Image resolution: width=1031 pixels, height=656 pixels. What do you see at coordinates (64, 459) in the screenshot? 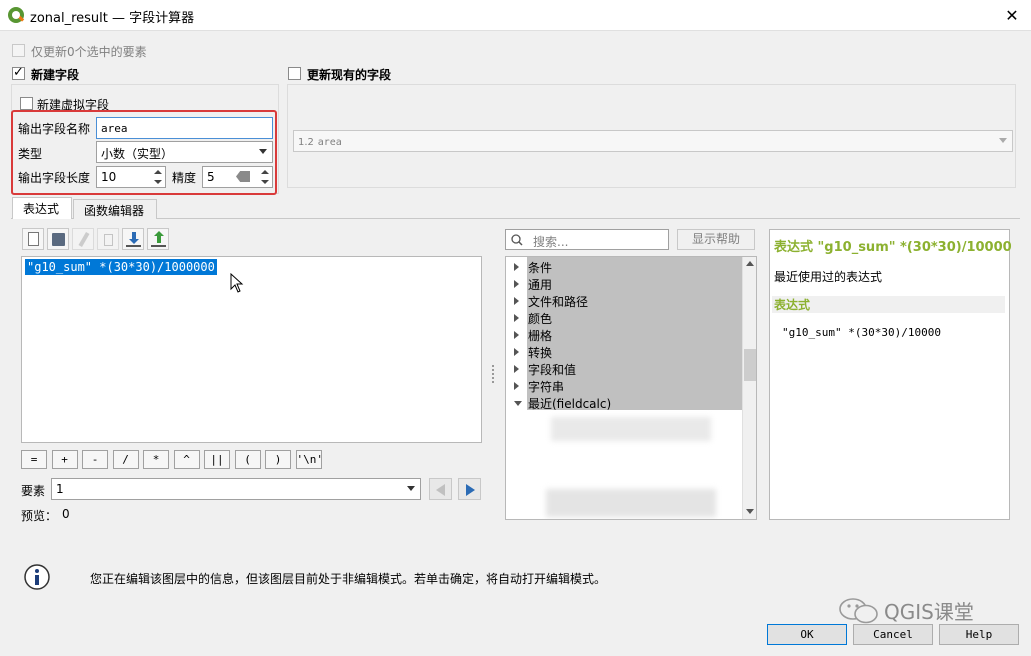
I see `operator-plus-button: +` at bounding box center [64, 459].